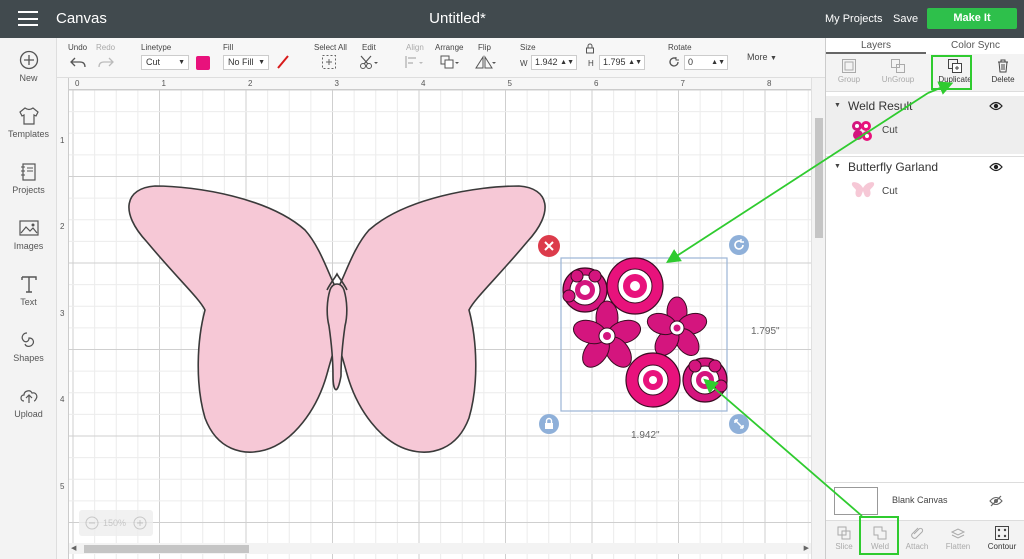 This screenshot has width=1024, height=559. I want to click on arrange-icon, so click(450, 63).